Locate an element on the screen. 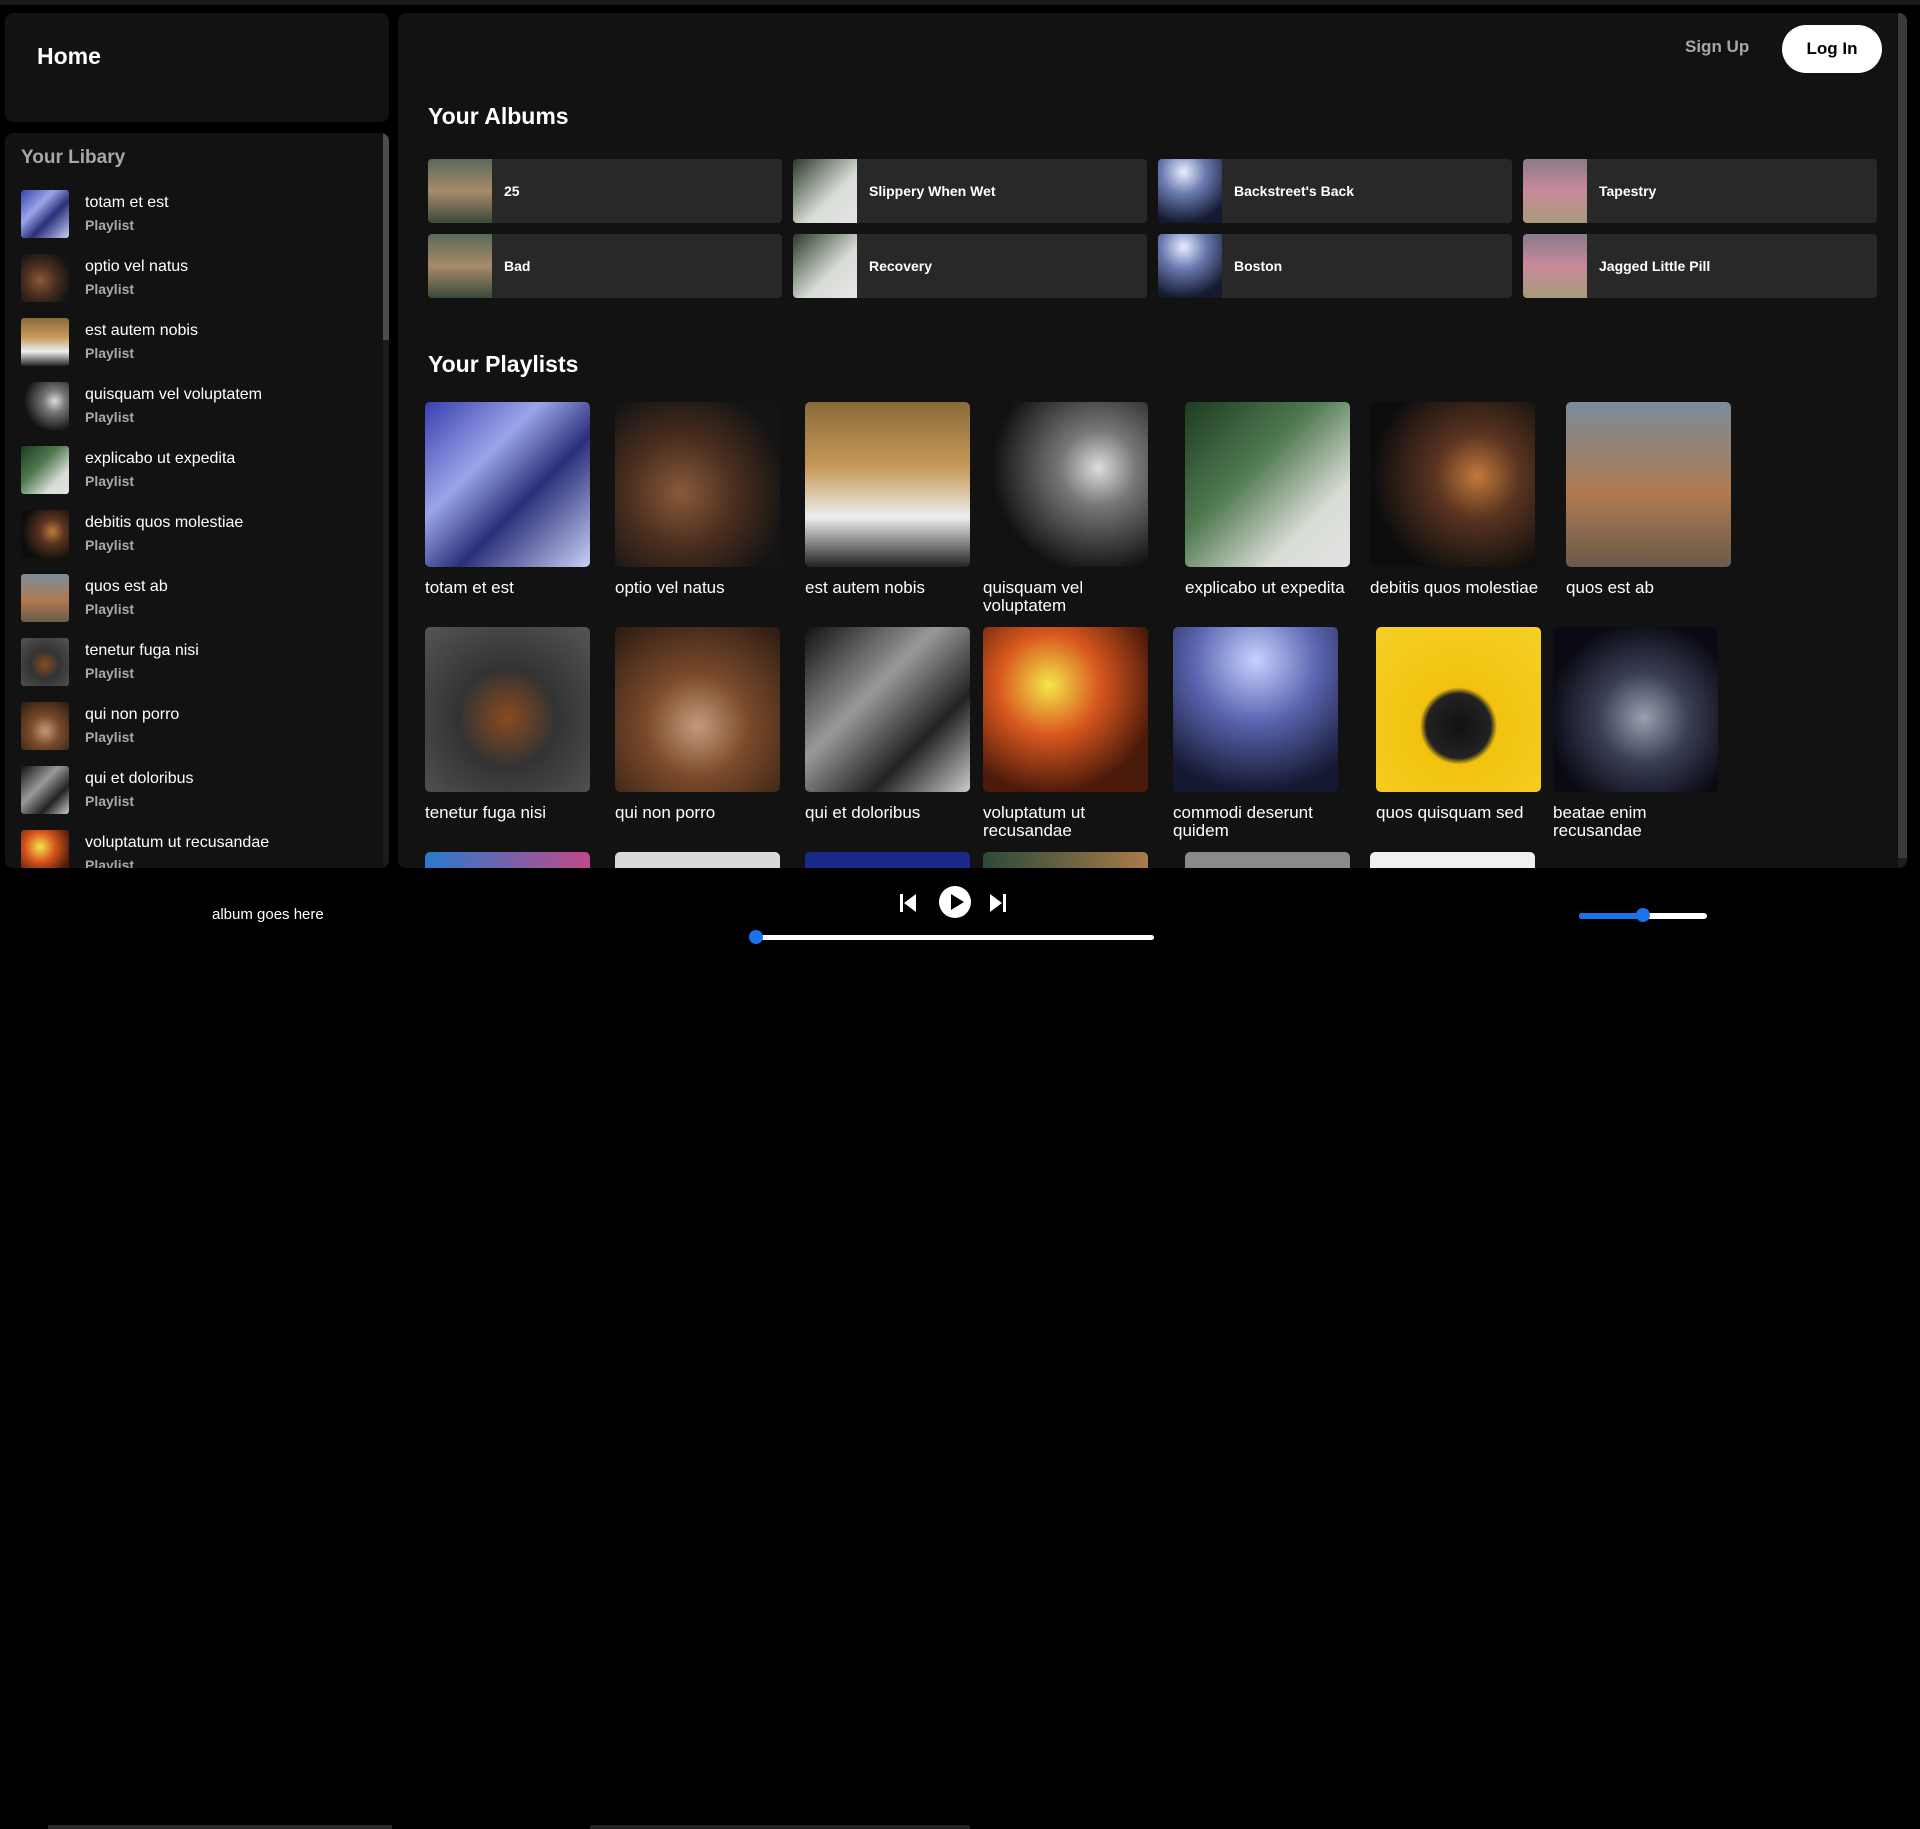 The image size is (1920, 1829). log-in-button: Log In is located at coordinates (1832, 49).